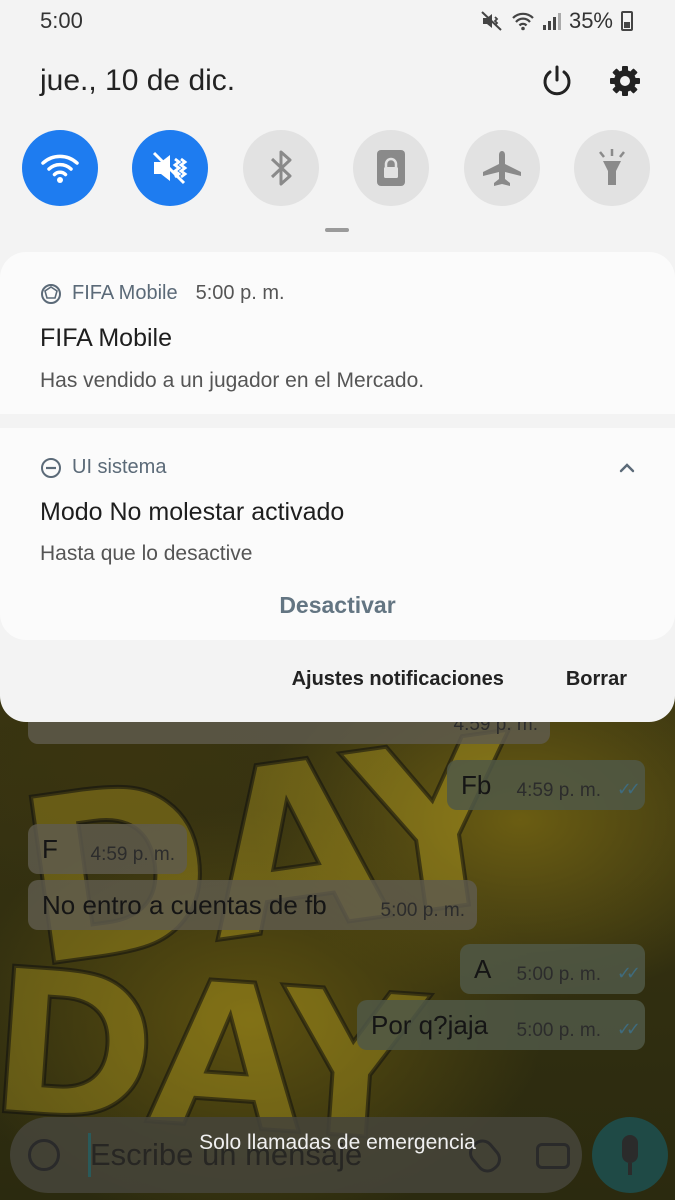 This screenshot has width=675, height=1200. What do you see at coordinates (398, 679) in the screenshot?
I see `notification-settings-button: Ajustes notificaciones` at bounding box center [398, 679].